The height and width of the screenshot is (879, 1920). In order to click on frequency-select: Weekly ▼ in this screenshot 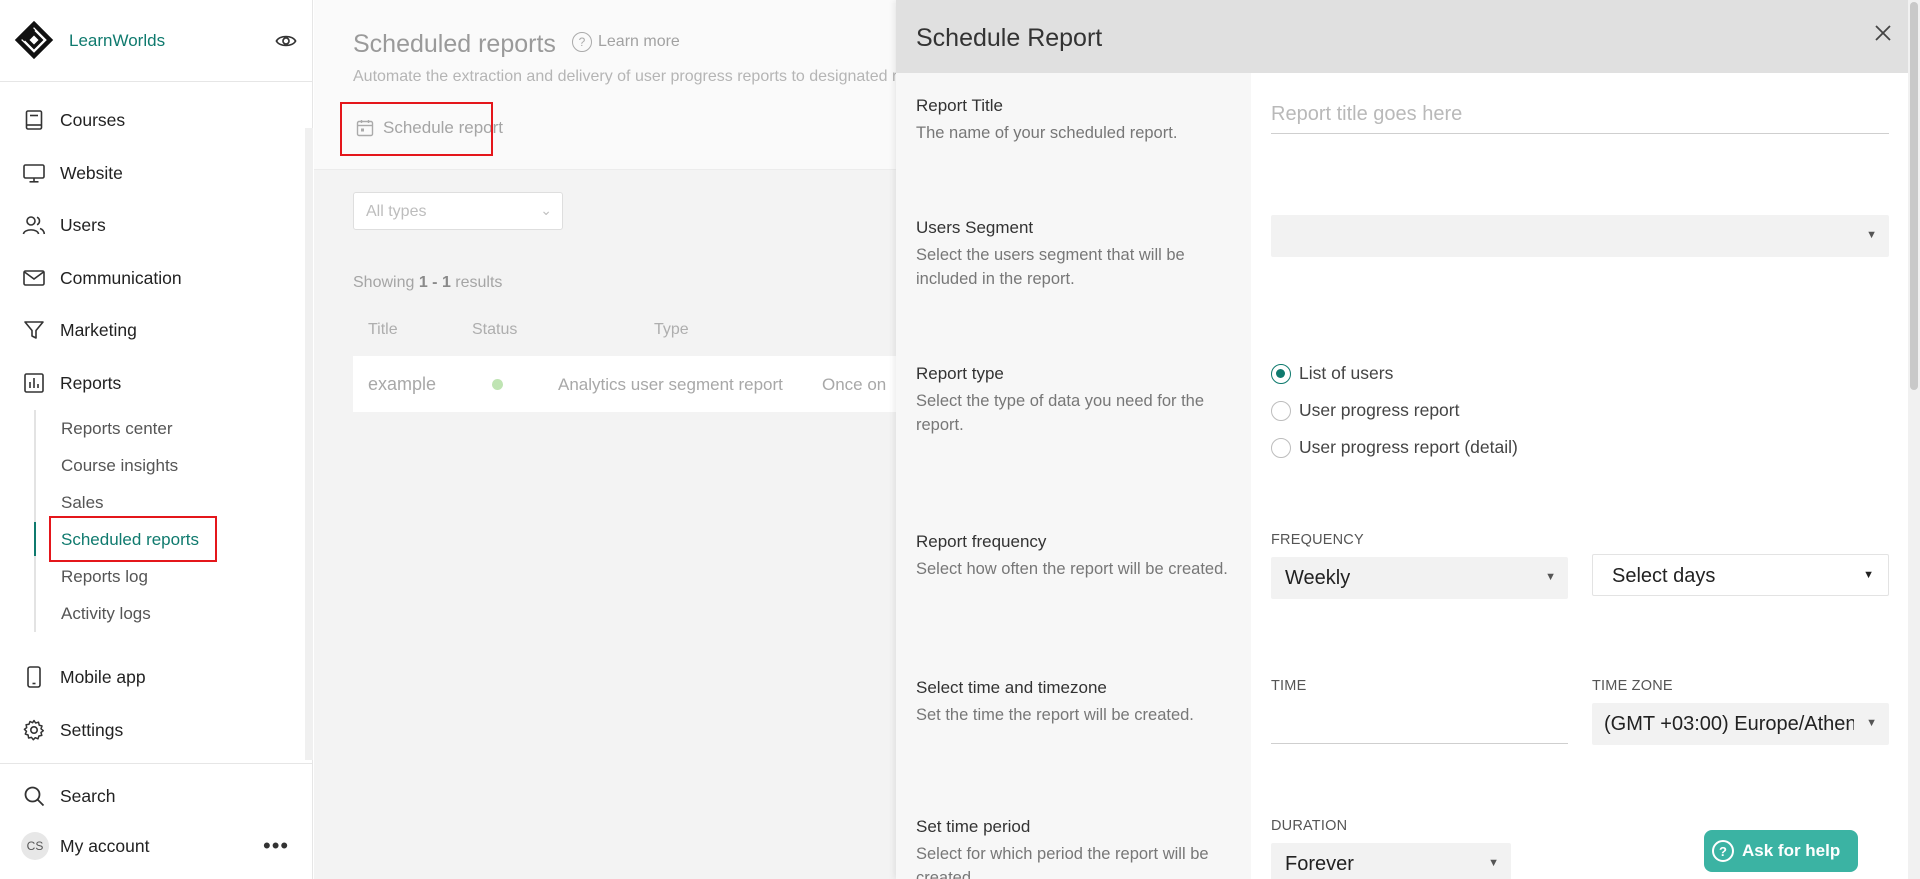, I will do `click(1419, 578)`.